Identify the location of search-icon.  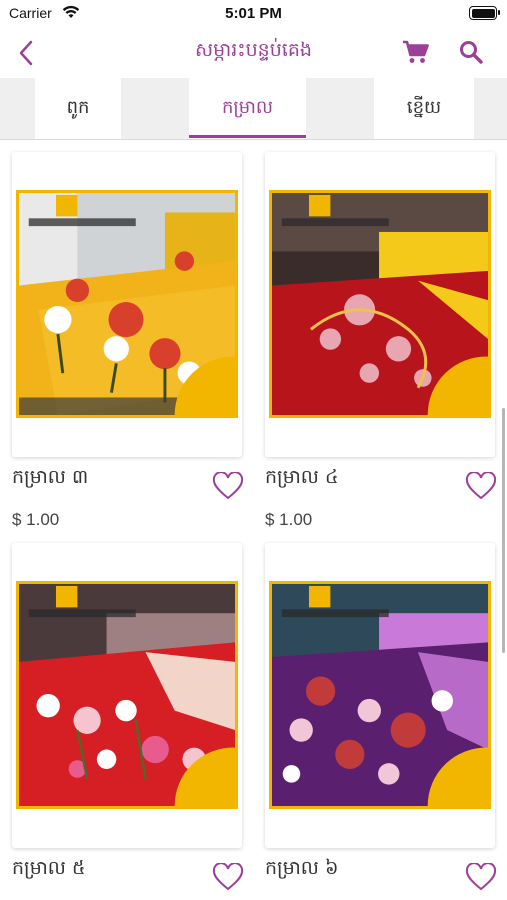
(471, 52).